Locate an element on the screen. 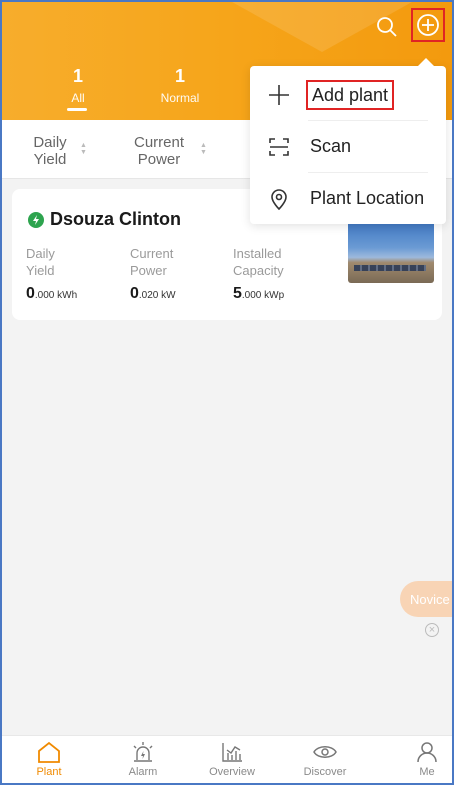 The height and width of the screenshot is (785, 454). search-icon is located at coordinates (387, 27).